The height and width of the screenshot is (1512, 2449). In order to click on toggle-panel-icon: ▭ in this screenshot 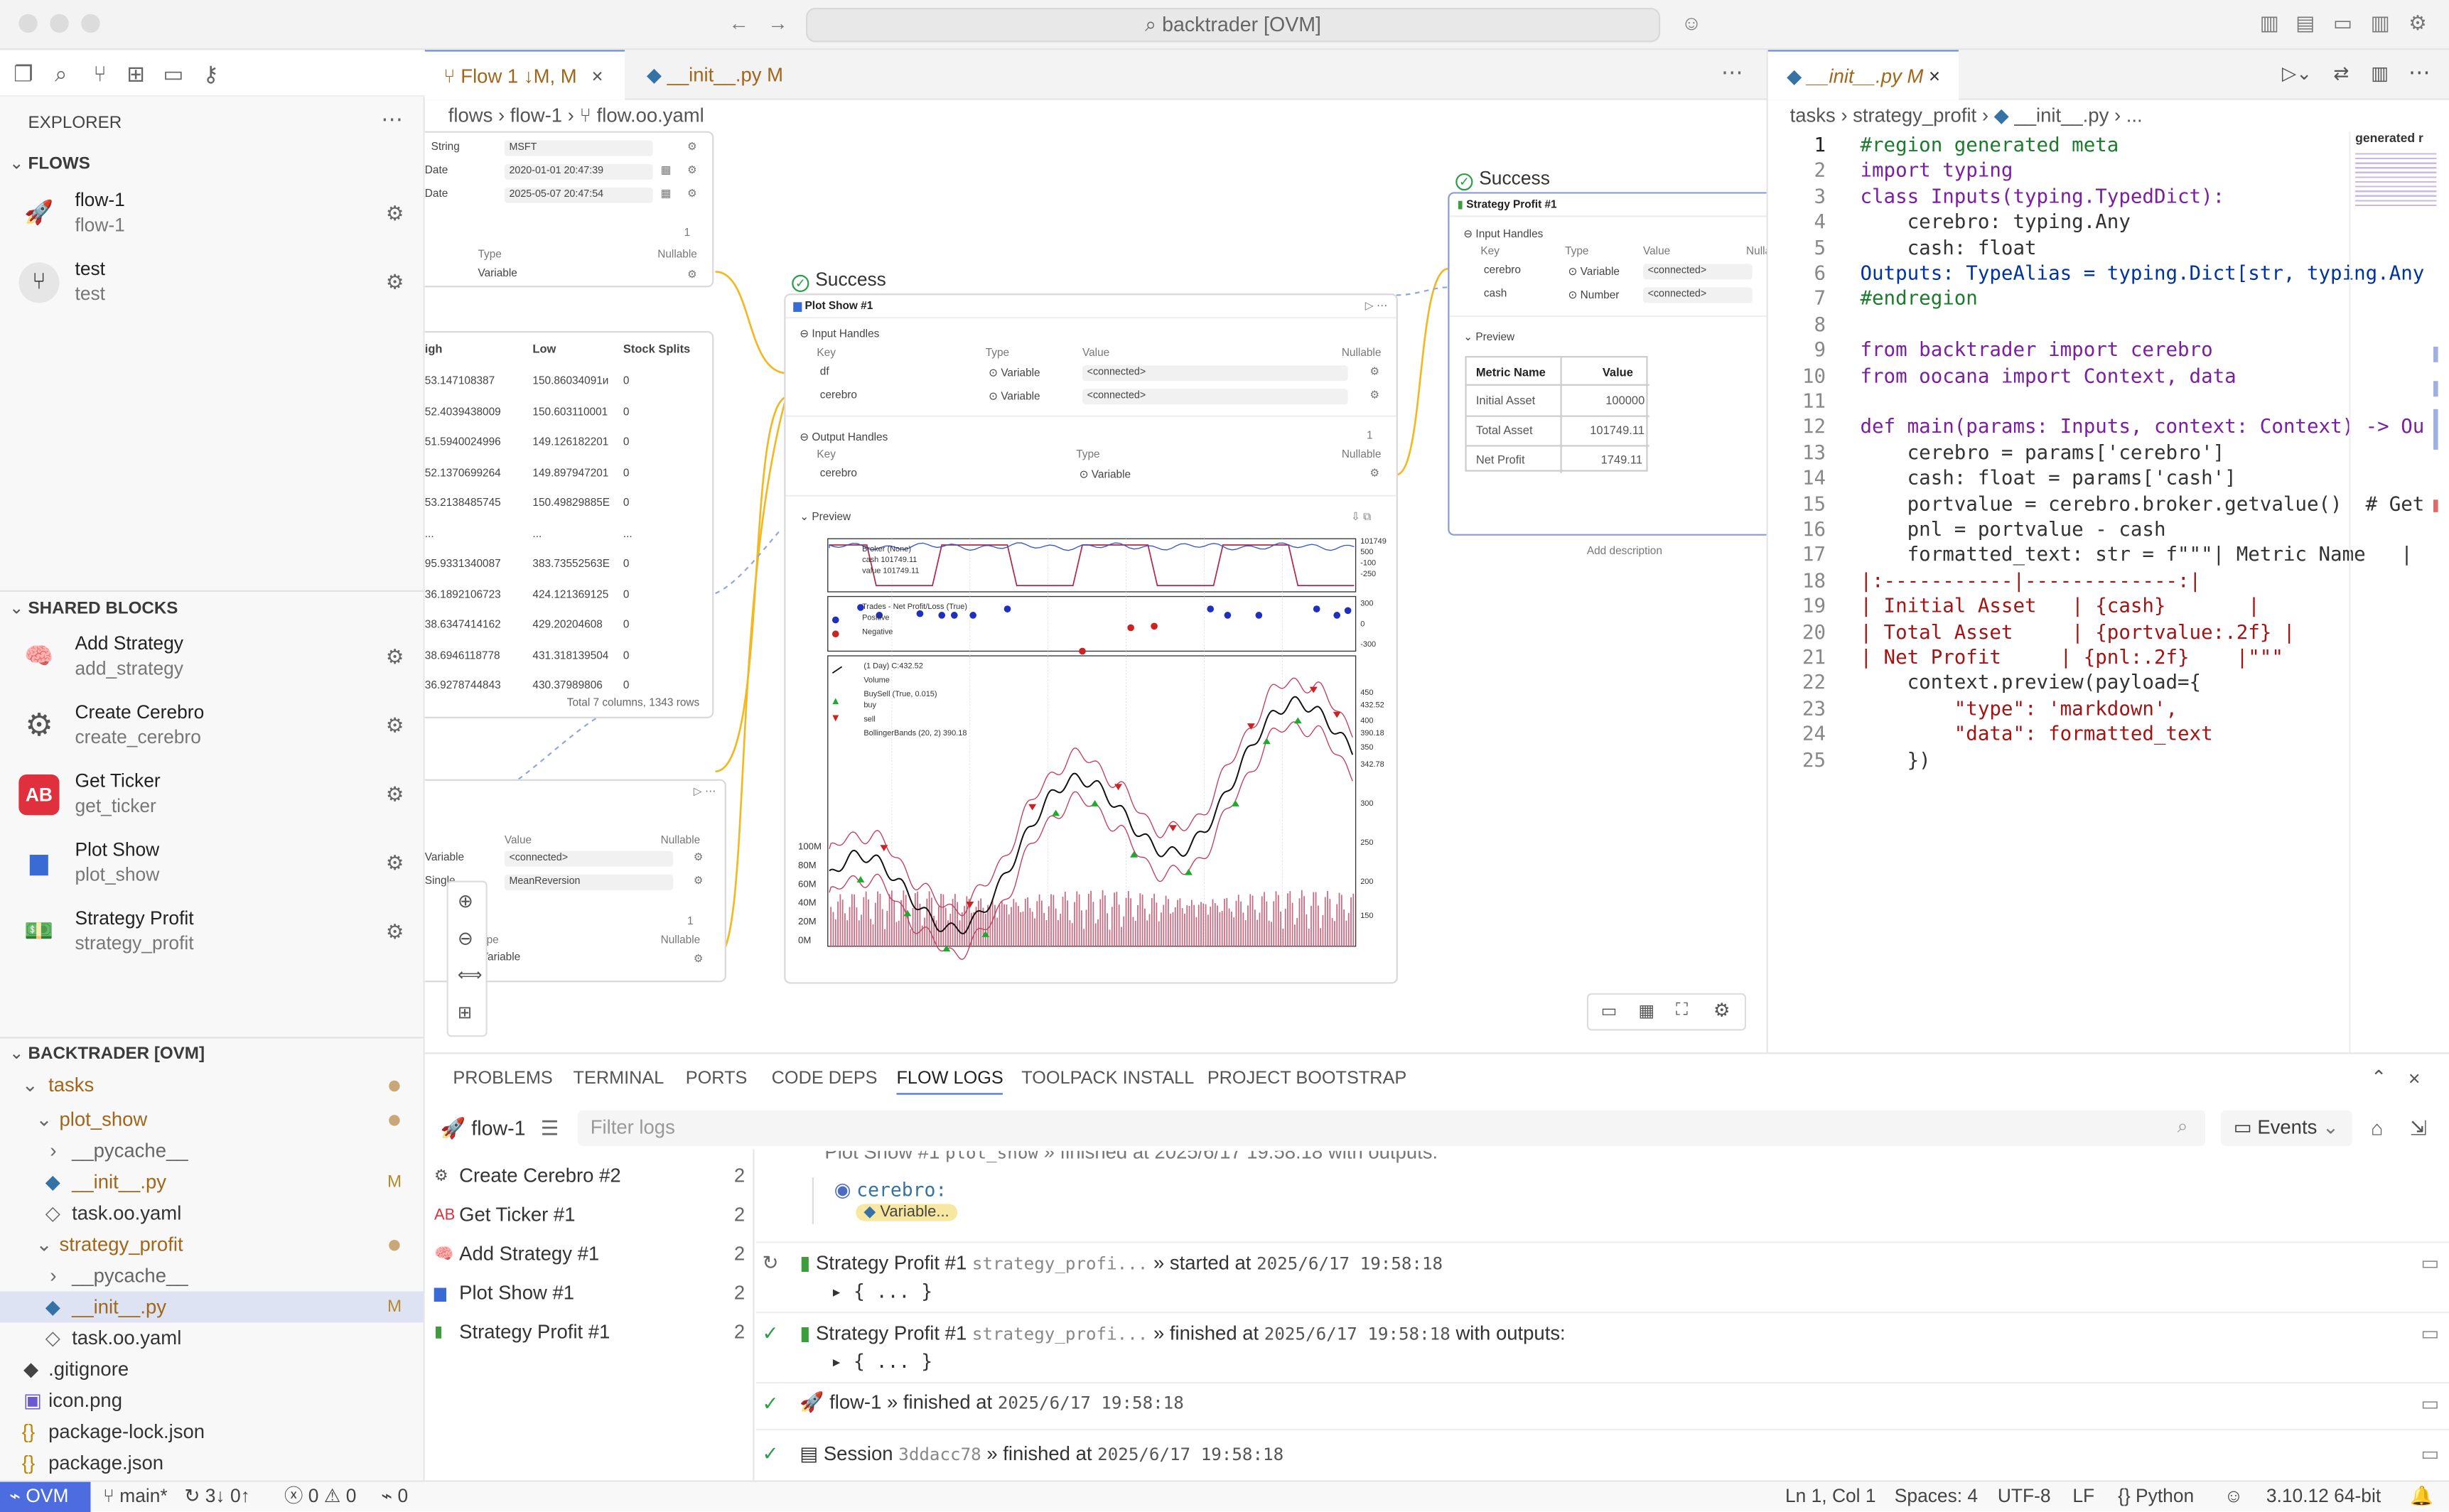, I will do `click(2342, 23)`.